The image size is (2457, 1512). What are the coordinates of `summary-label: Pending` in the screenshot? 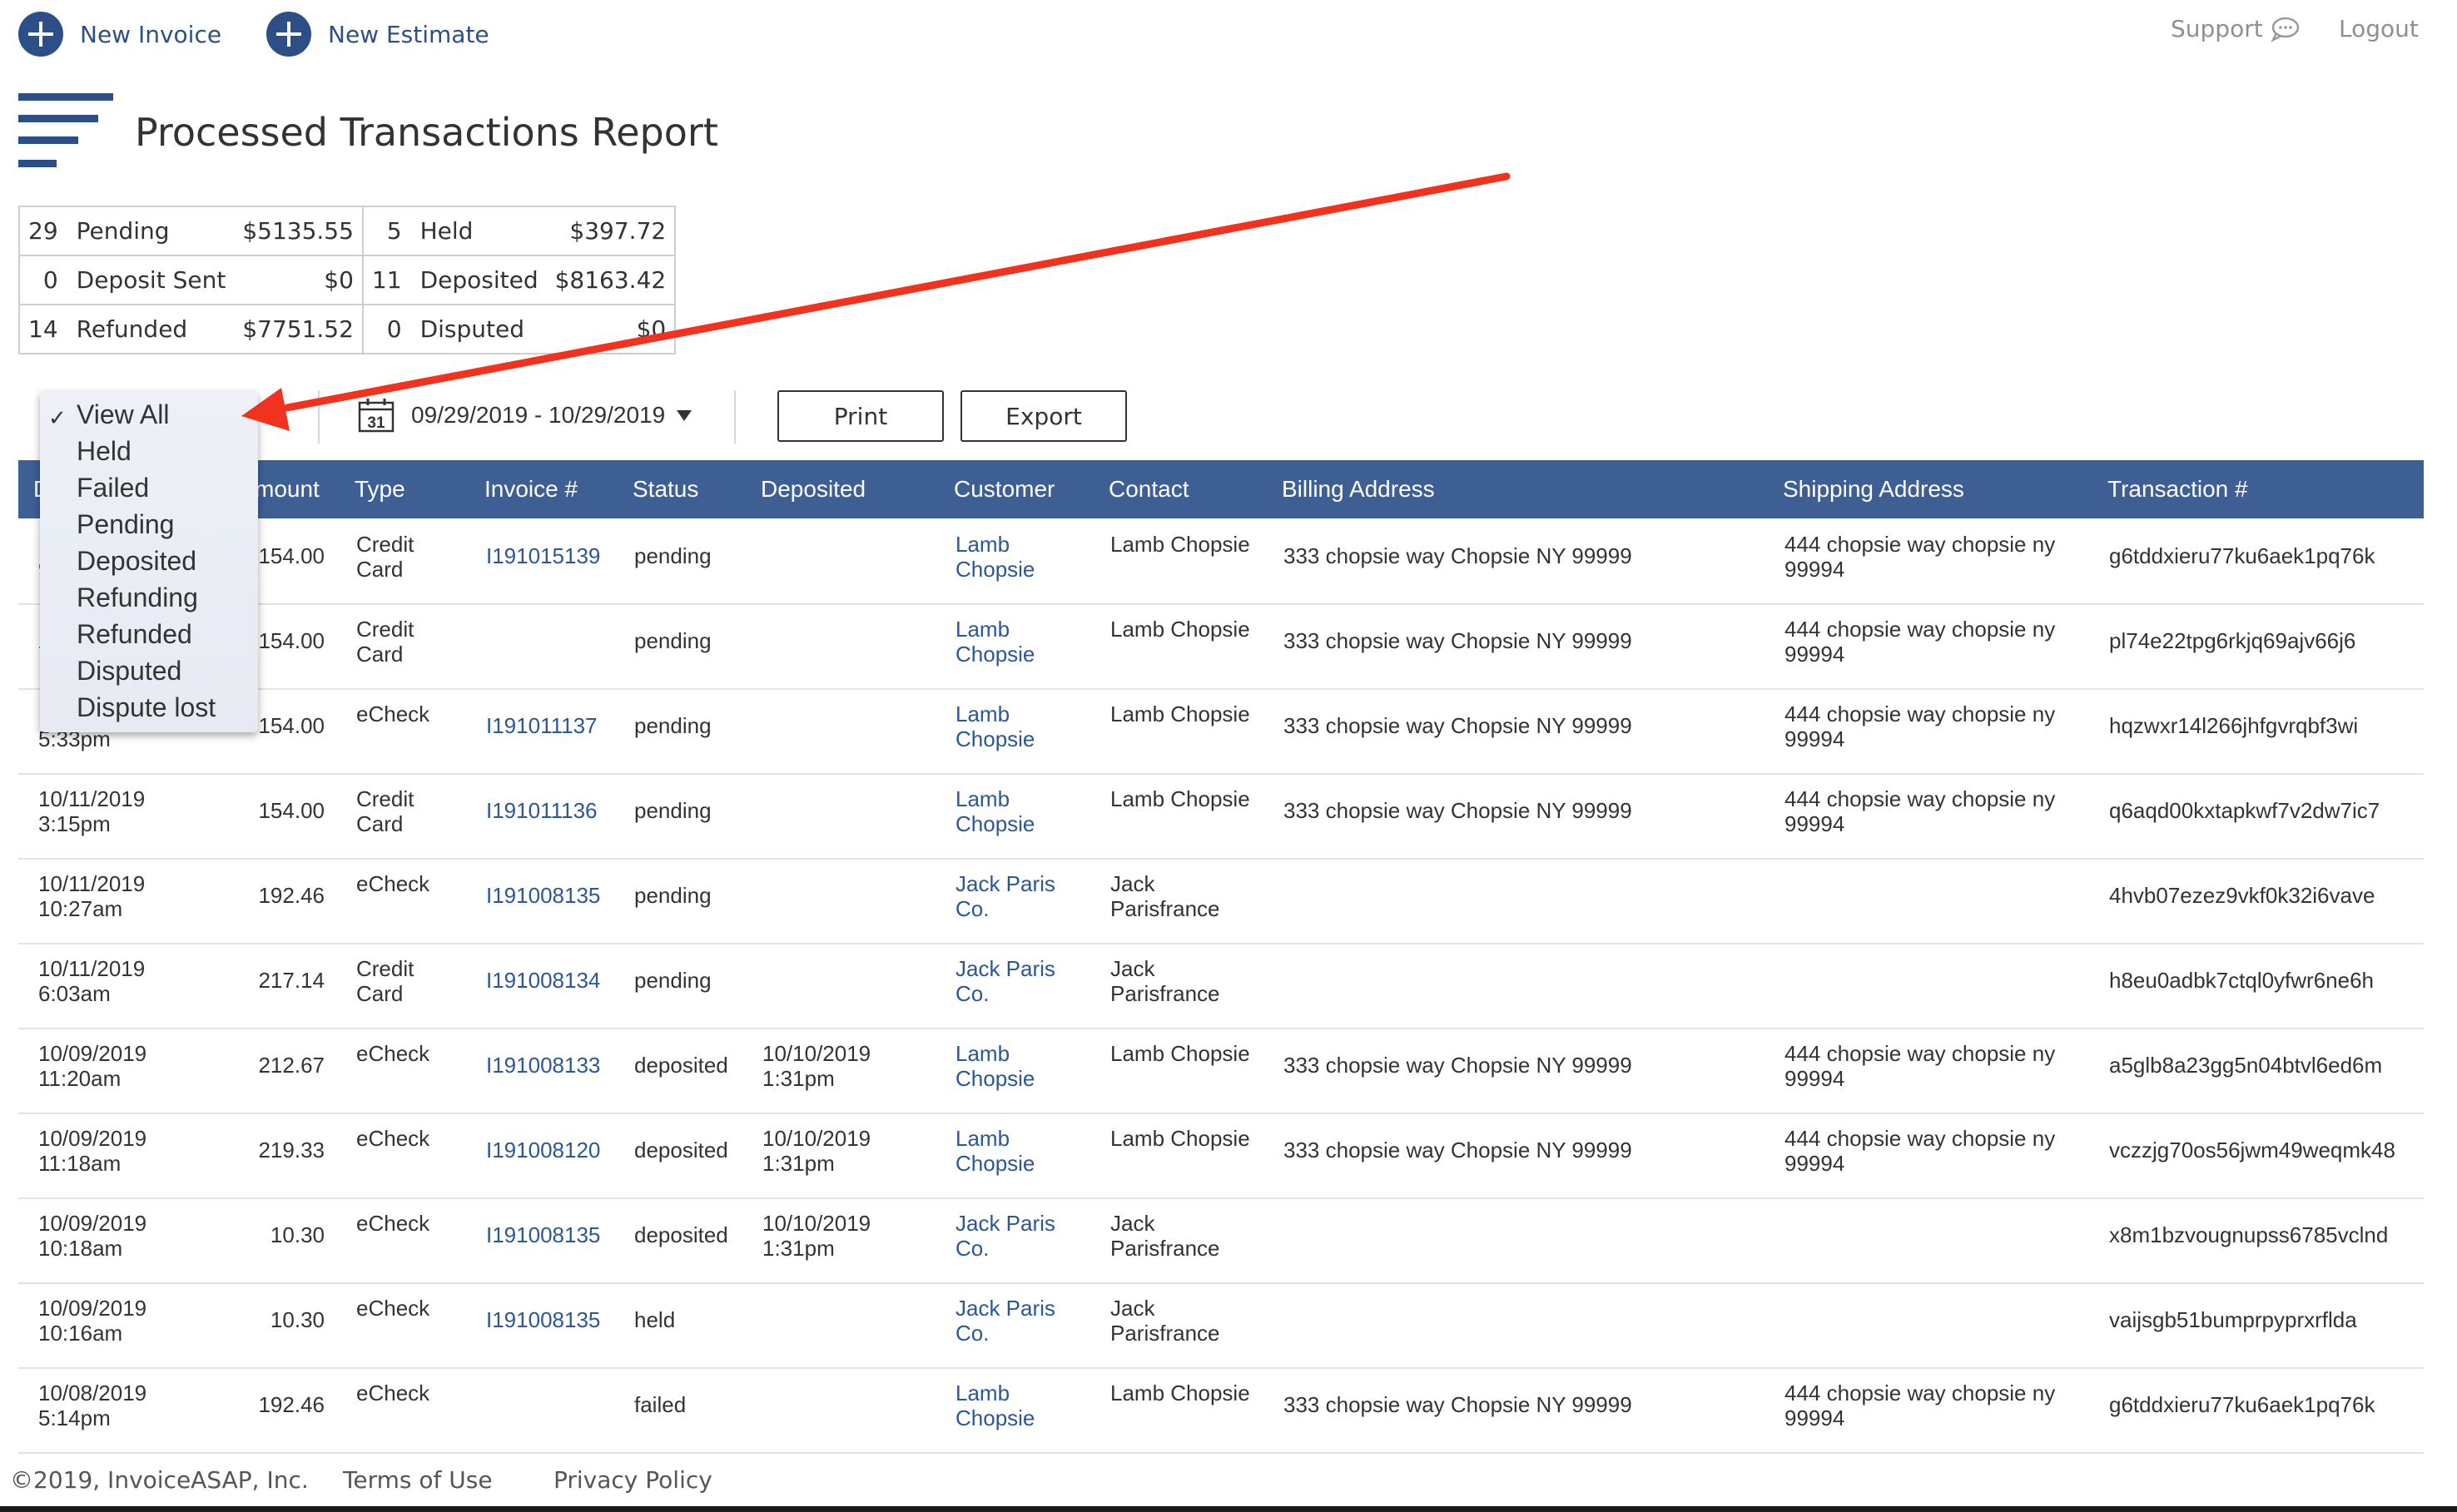 It's located at (151, 231).